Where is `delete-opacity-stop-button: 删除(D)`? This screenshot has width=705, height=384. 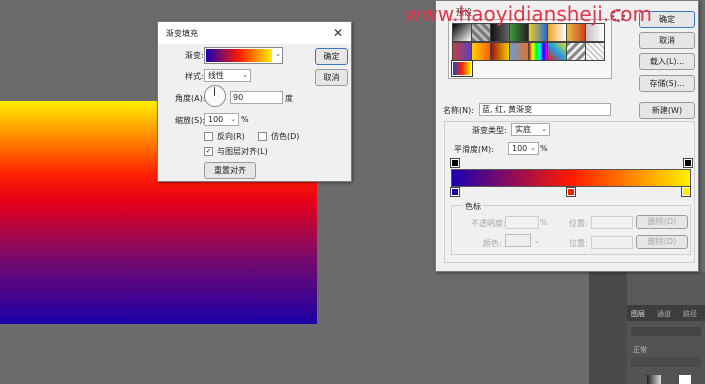
delete-opacity-stop-button: 删除(D) is located at coordinates (662, 222).